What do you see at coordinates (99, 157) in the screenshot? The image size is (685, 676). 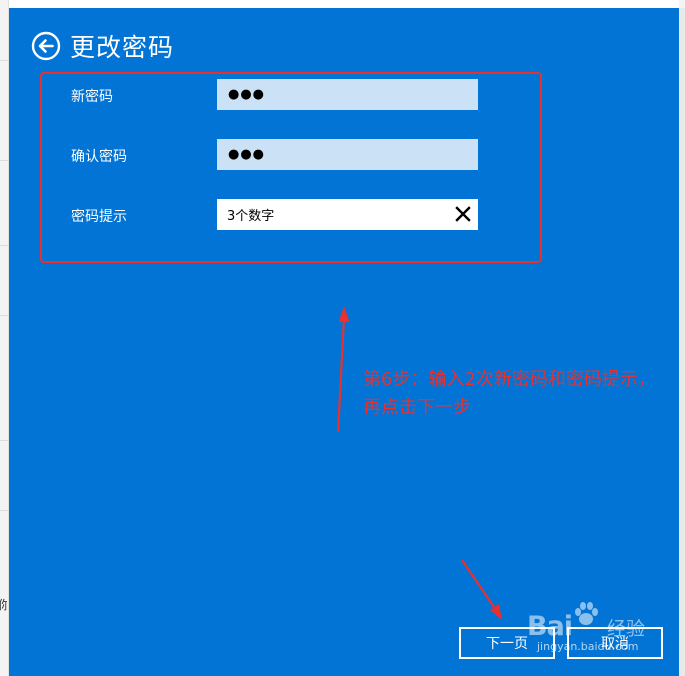 I see `confirm-password-label: 确认密码` at bounding box center [99, 157].